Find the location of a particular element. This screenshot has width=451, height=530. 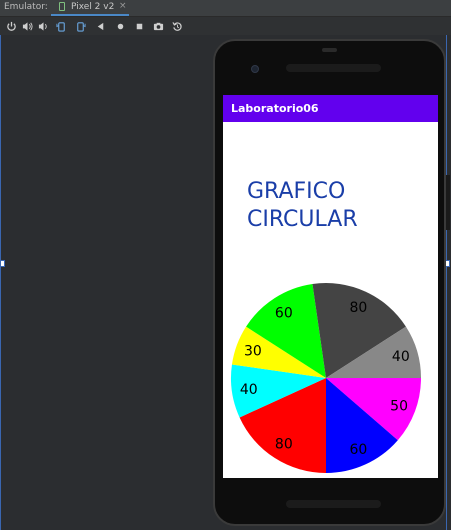

top-speaker is located at coordinates (333, 68).